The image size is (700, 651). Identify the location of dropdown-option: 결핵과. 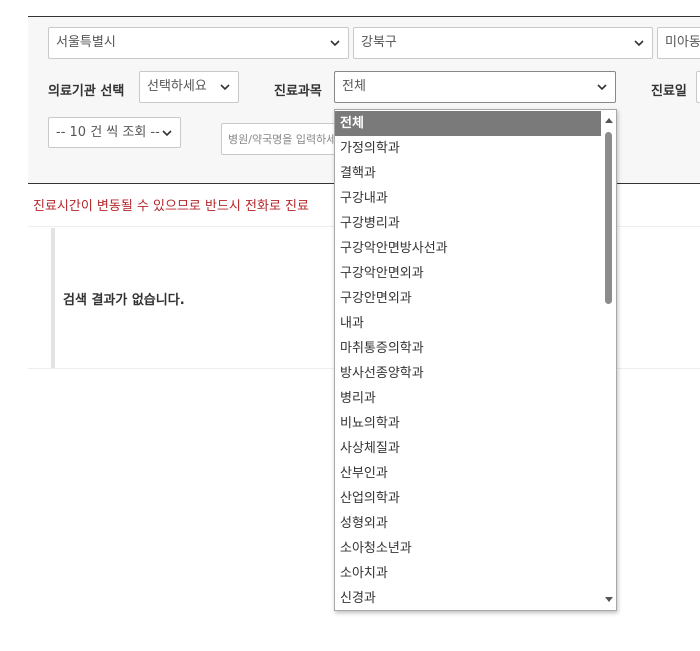
(468, 173).